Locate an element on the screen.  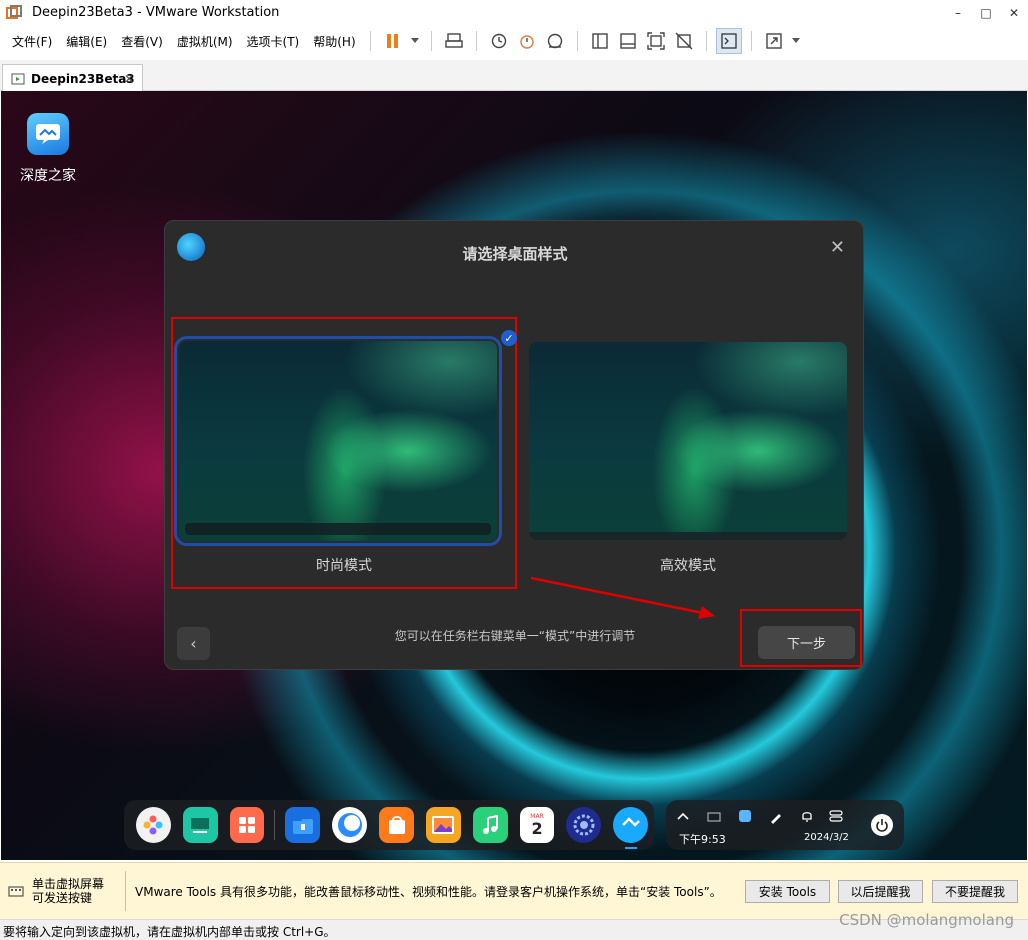
install-tools-button: 安装 Tools is located at coordinates (787, 891).